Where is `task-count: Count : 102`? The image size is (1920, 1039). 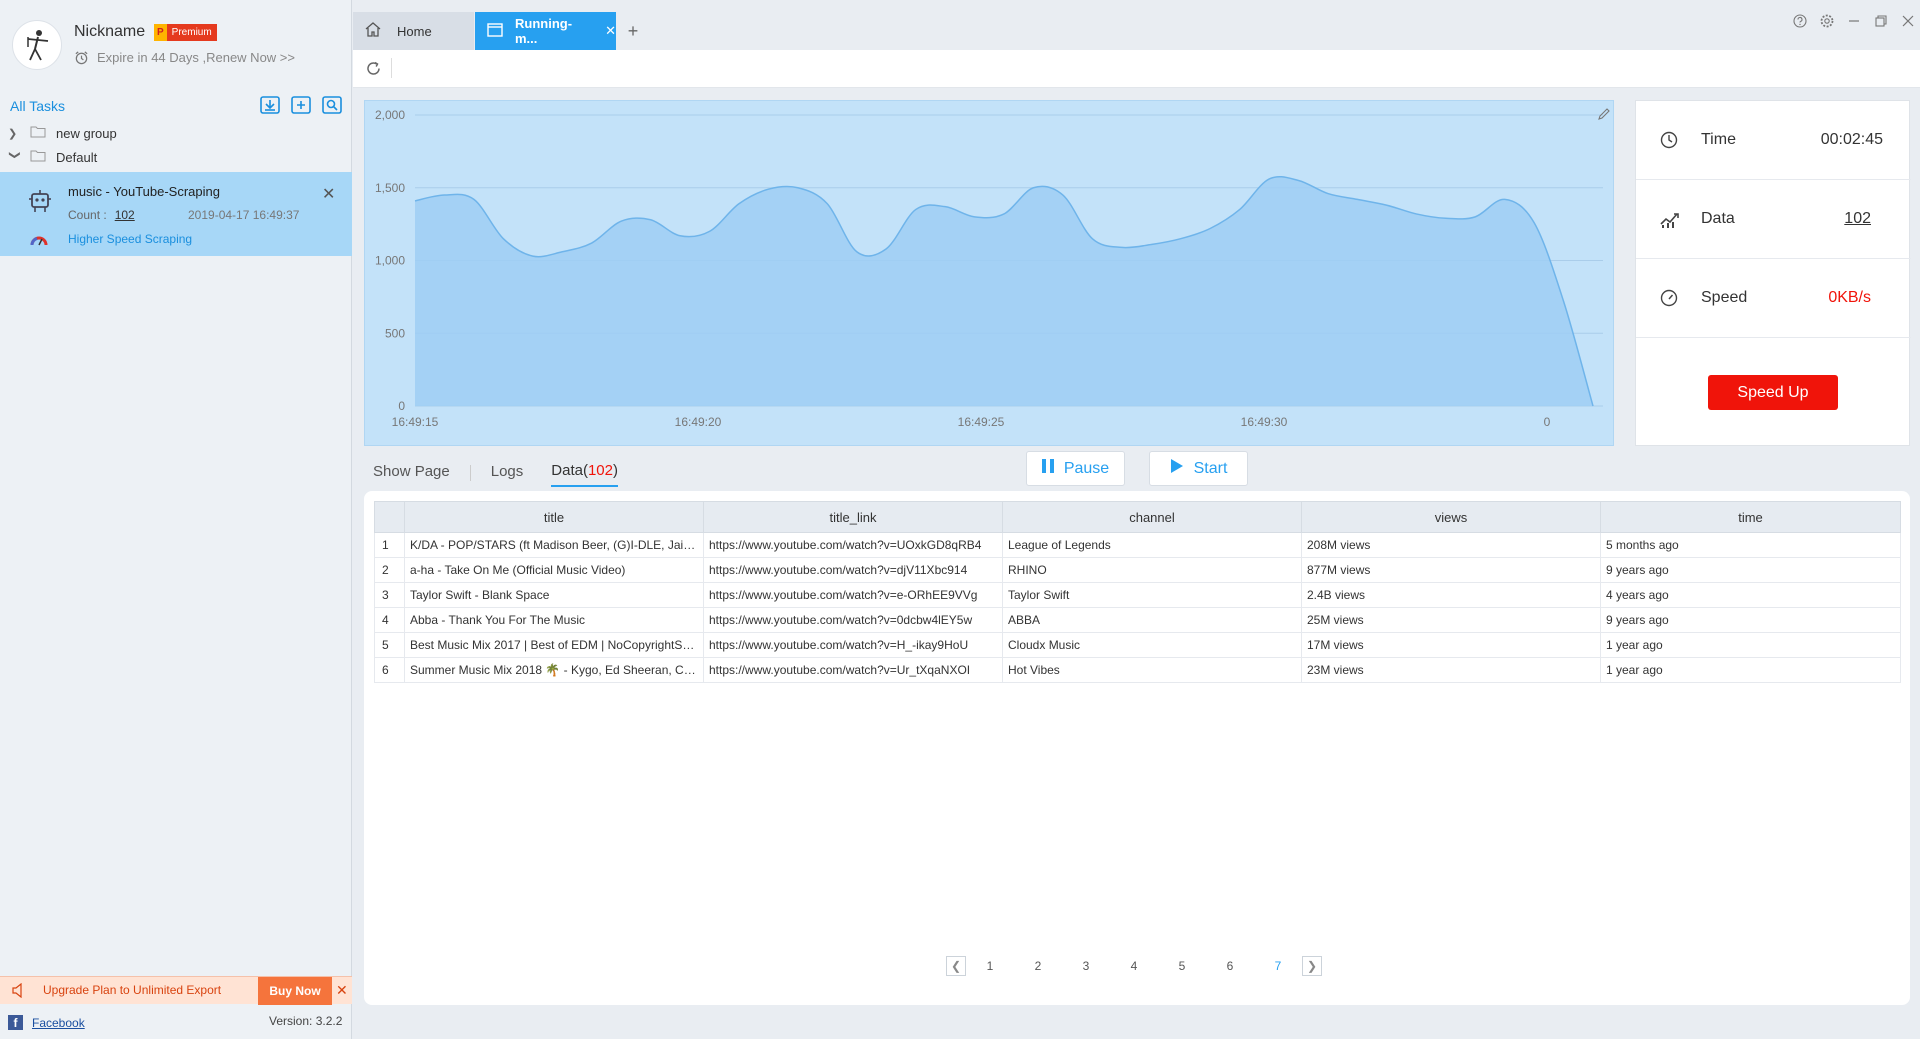
task-count: Count : 102 is located at coordinates (101, 215).